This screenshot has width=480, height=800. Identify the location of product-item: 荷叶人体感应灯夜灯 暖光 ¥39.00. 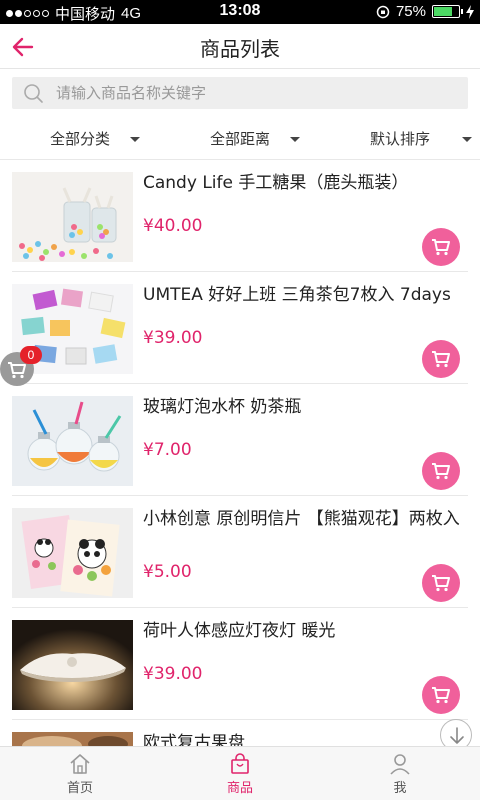
(240, 664).